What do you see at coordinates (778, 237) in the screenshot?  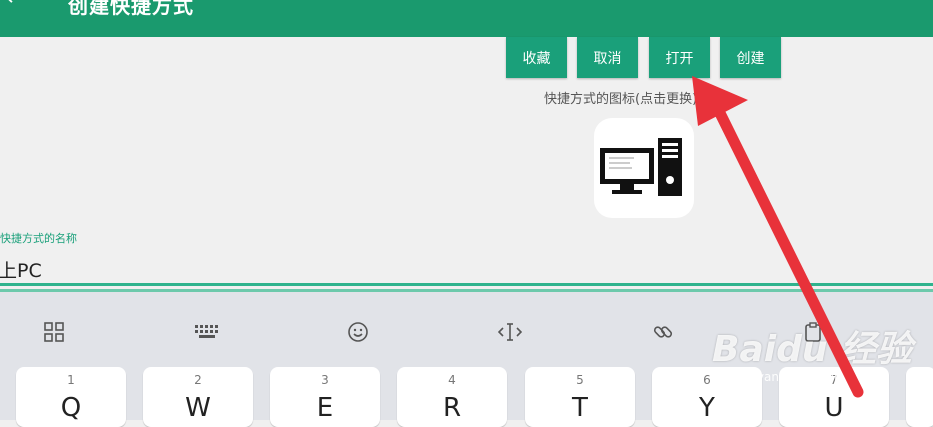 I see `red-pointer-arrow` at bounding box center [778, 237].